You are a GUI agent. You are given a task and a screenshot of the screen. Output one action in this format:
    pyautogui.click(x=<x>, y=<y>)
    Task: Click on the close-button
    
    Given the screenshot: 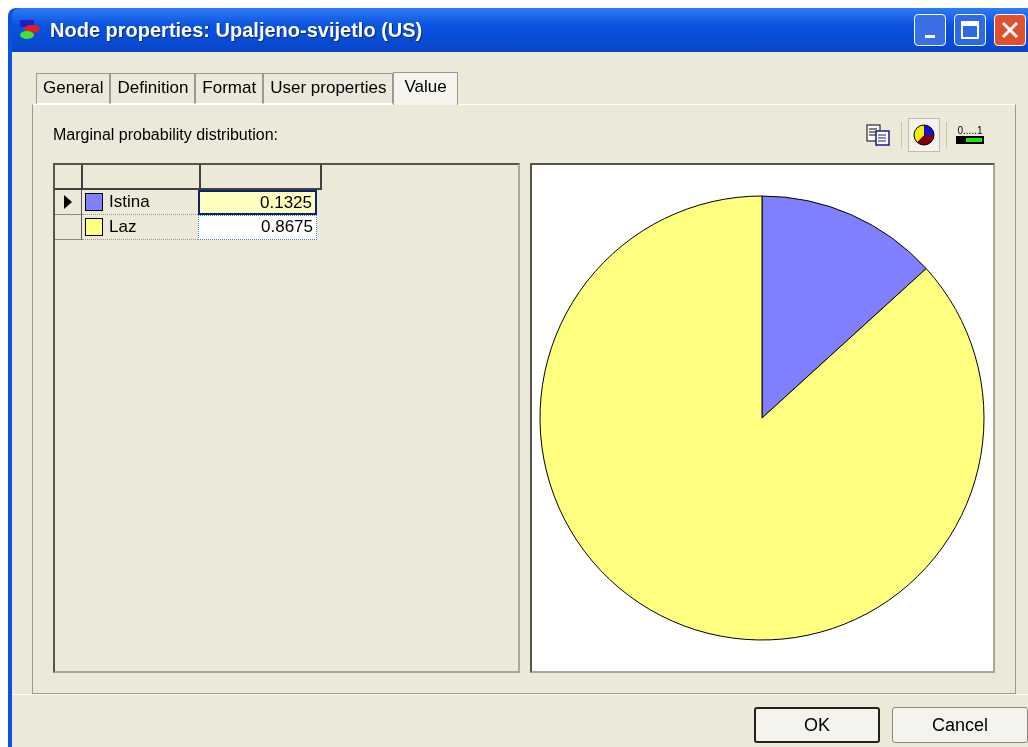 What is the action you would take?
    pyautogui.click(x=1010, y=30)
    